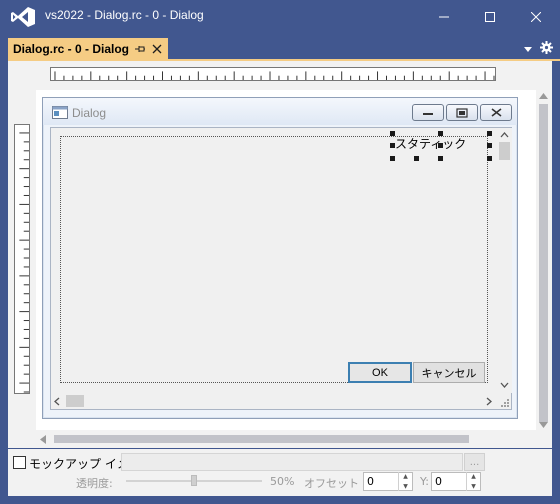 This screenshot has width=560, height=504. I want to click on offset-x-spinner: ▲ ▼, so click(405, 481).